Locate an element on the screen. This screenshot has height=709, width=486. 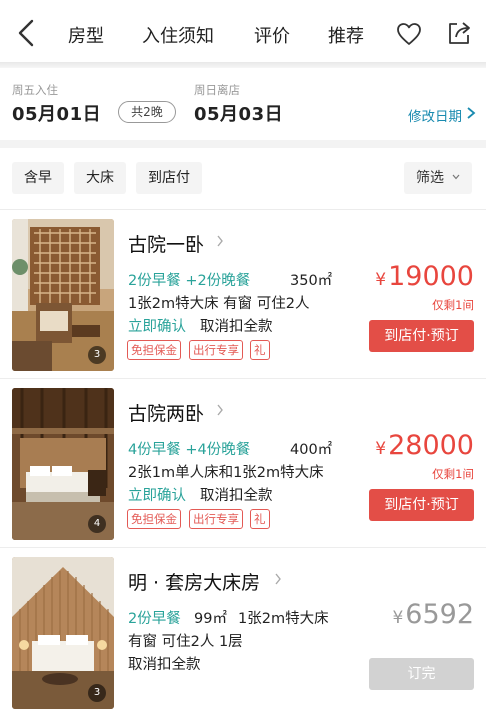
checkout-date: 05月03日 is located at coordinates (238, 113).